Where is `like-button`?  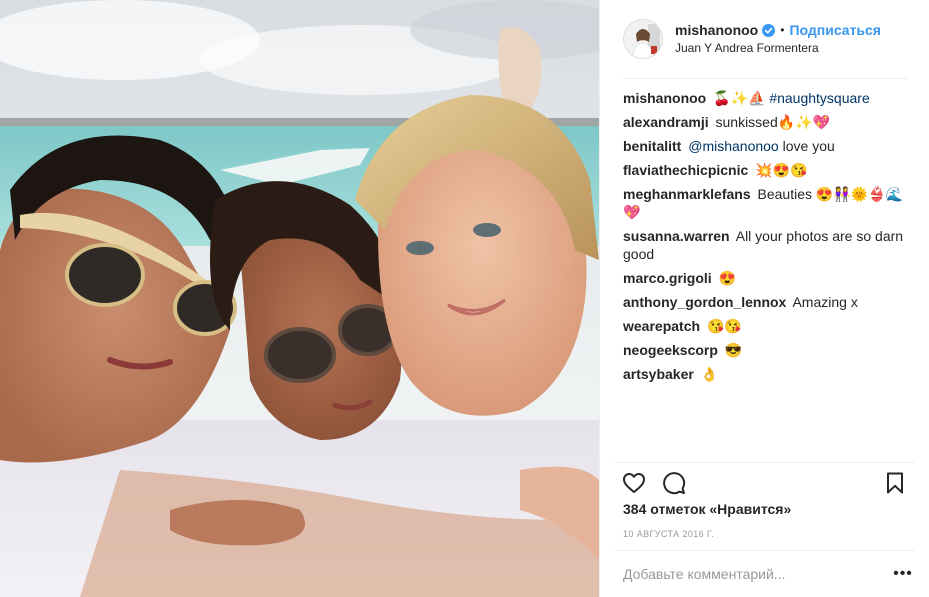
like-button is located at coordinates (634, 483).